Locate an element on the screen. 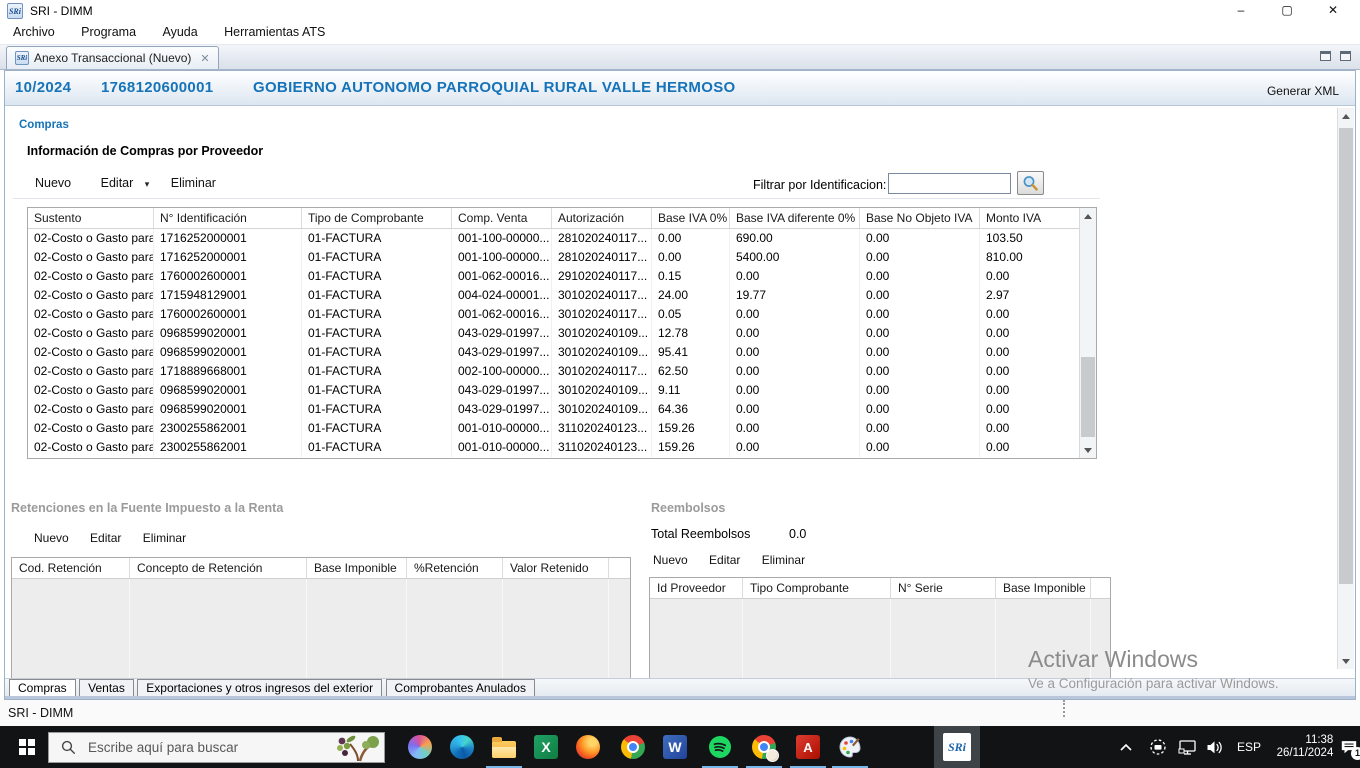 The width and height of the screenshot is (1360, 768). editar-dropdown-icon: ▾ is located at coordinates (147, 184).